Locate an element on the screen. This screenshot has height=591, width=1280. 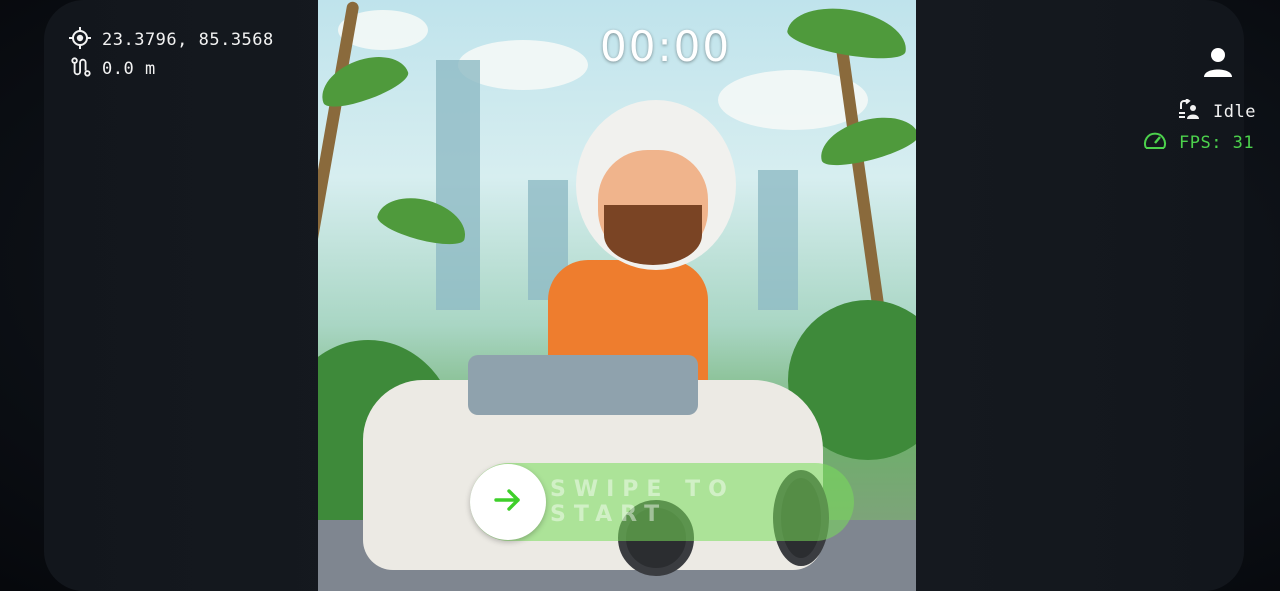
fps-counter: FPS: 31 is located at coordinates (1217, 143).